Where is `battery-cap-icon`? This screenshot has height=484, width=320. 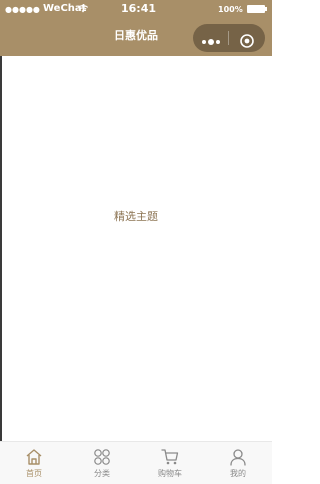 battery-cap-icon is located at coordinates (266, 9).